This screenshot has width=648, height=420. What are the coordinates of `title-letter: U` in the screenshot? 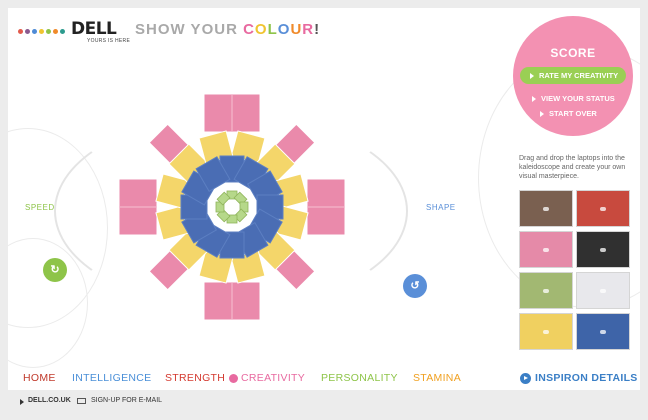 It's located at (296, 29).